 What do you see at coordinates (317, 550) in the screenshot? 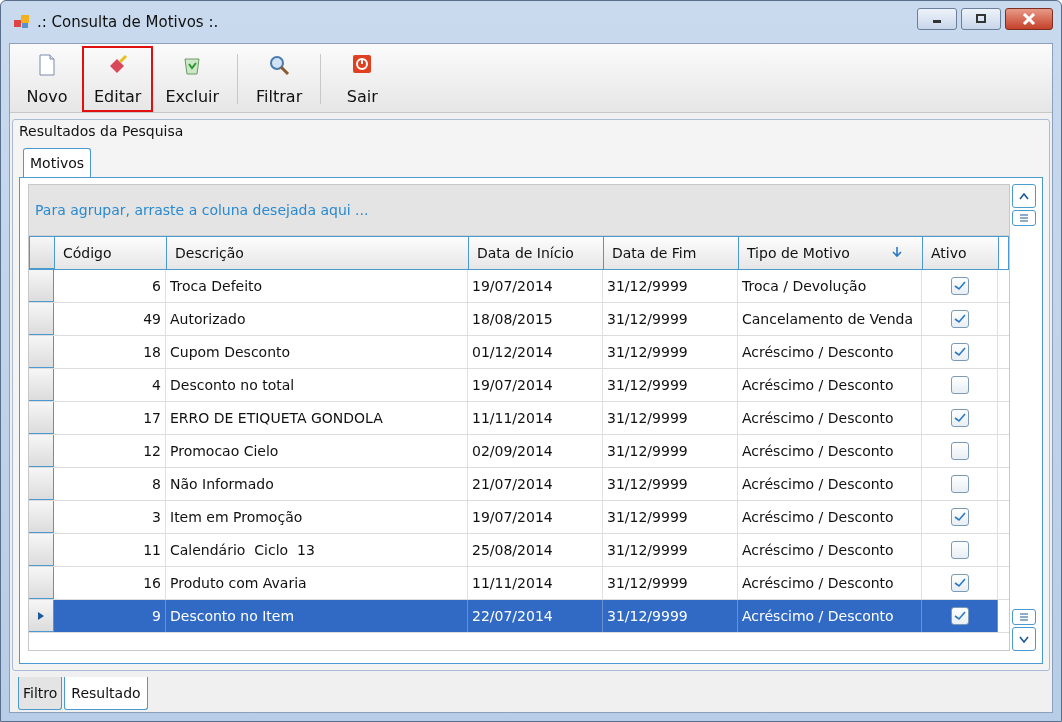
I see `table-cell: Calendário Ciclo 13` at bounding box center [317, 550].